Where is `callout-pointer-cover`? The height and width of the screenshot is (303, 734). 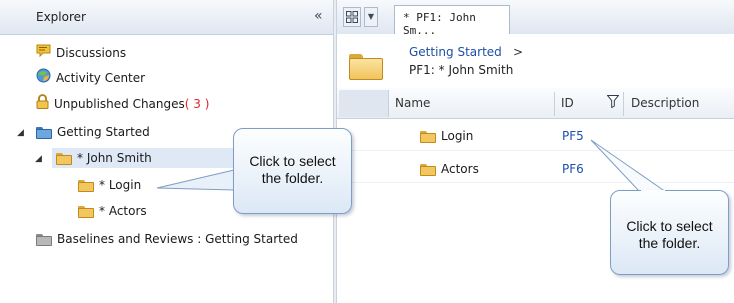
callout-pointer-cover is located at coordinates (449, 182).